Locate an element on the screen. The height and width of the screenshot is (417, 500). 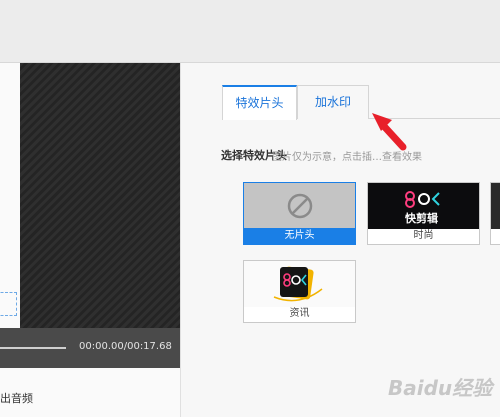
red-arrow-annotation is located at coordinates (389, 132).